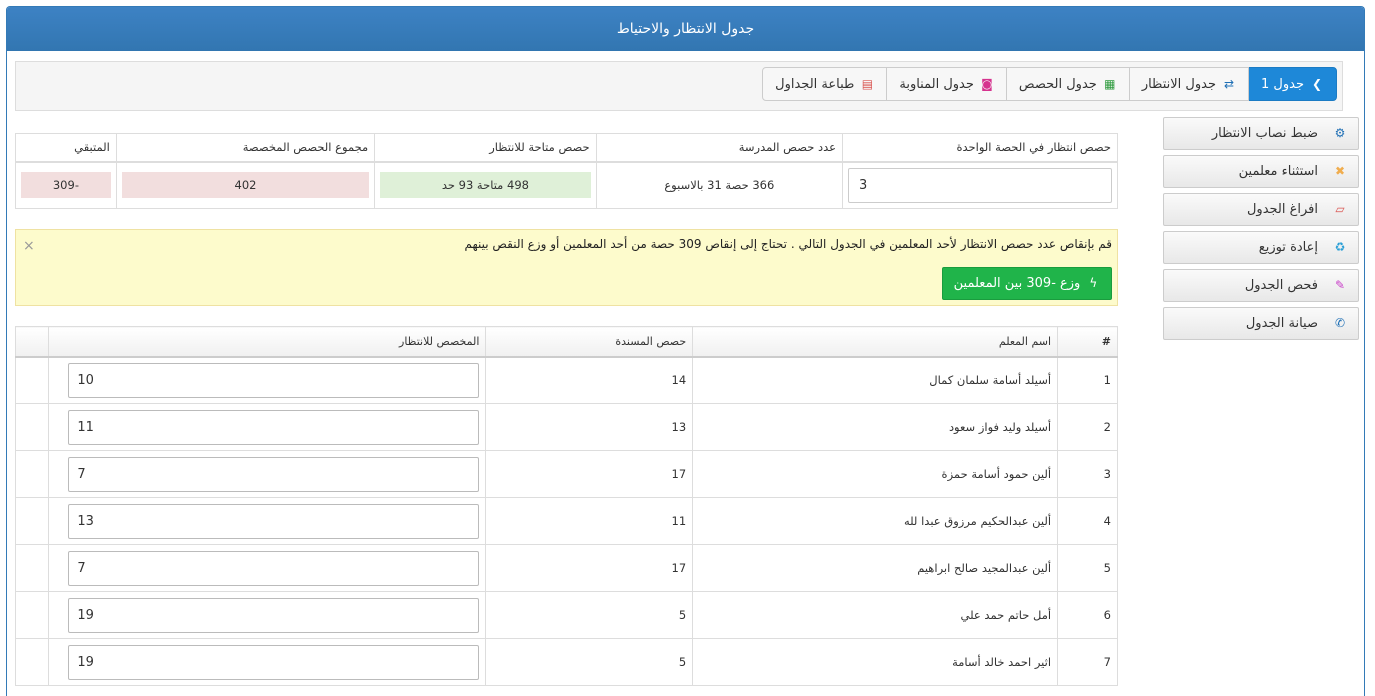 The height and width of the screenshot is (696, 1375). Describe the element at coordinates (485, 147) in the screenshot. I see `stats-header-available: حصص متاحة للانتظار` at that location.